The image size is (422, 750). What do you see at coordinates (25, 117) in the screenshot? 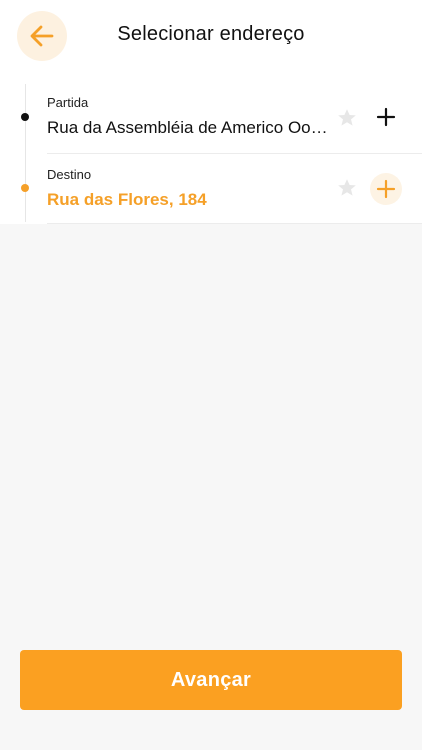
I see `origin-dot` at bounding box center [25, 117].